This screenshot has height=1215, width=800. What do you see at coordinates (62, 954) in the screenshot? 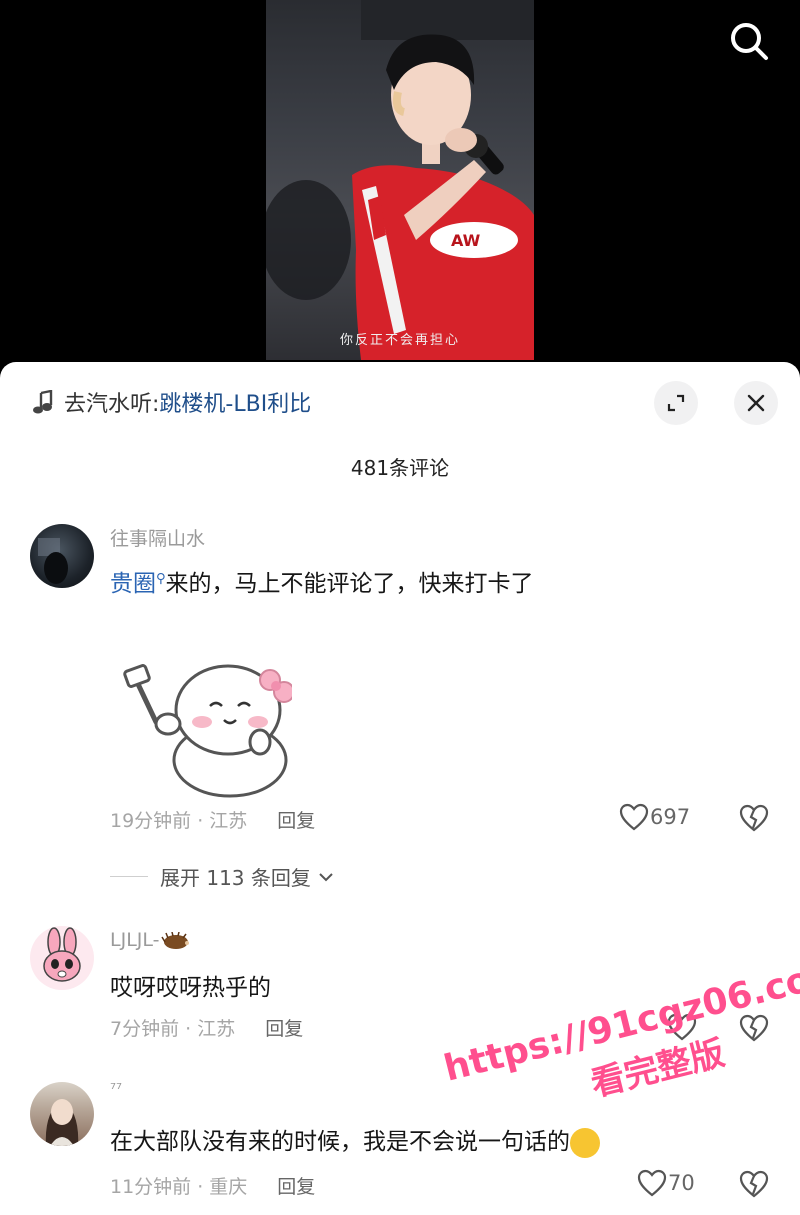
I see `bunny-avatar-image` at bounding box center [62, 954].